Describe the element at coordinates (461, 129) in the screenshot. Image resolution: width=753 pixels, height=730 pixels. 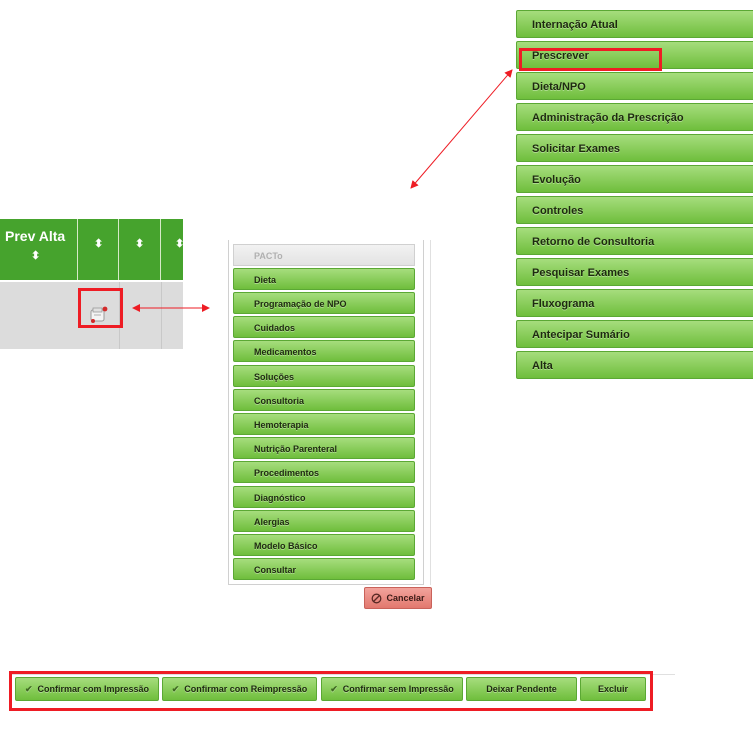
I see `double-arrow-icon` at that location.